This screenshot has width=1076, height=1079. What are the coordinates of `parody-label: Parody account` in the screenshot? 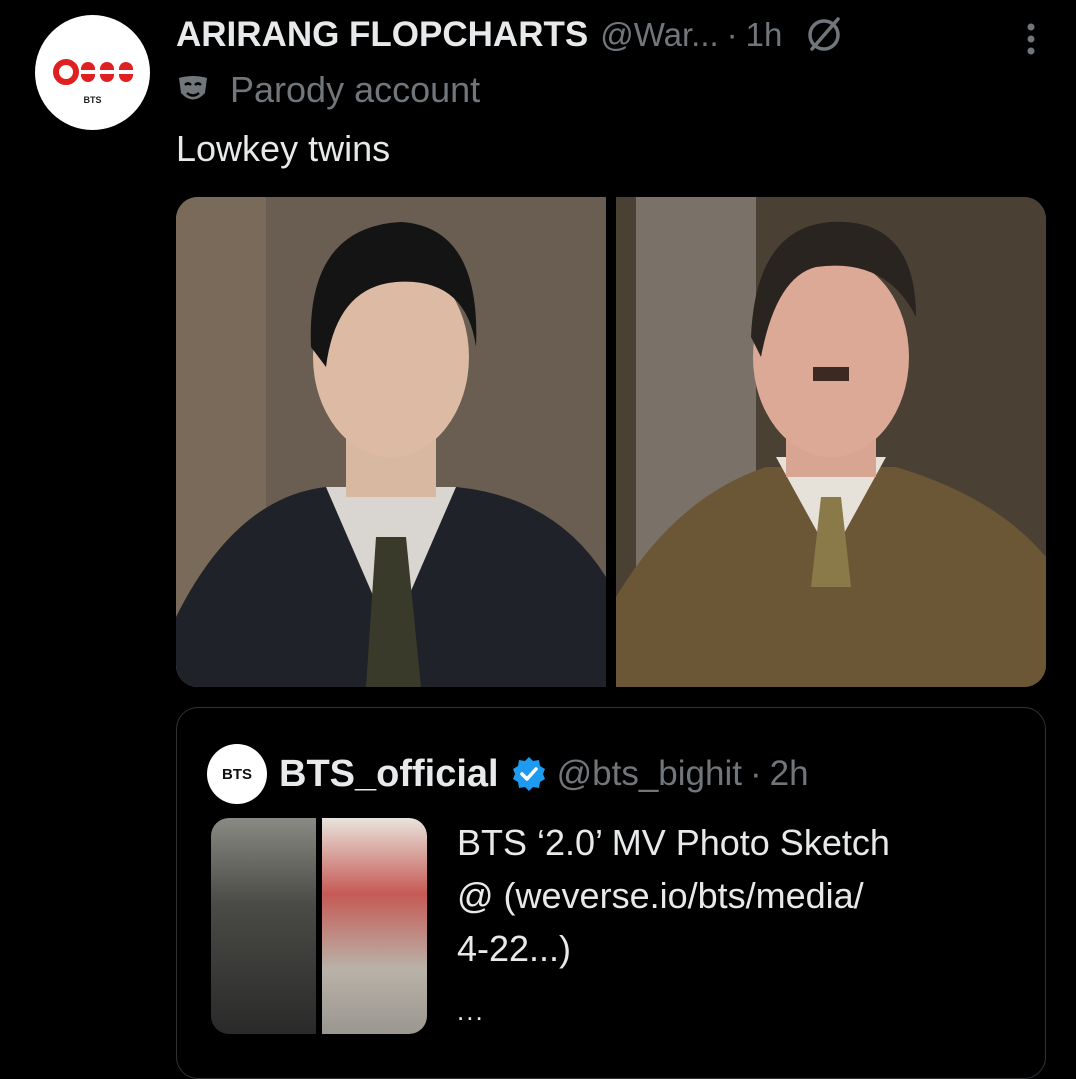 It's located at (328, 90).